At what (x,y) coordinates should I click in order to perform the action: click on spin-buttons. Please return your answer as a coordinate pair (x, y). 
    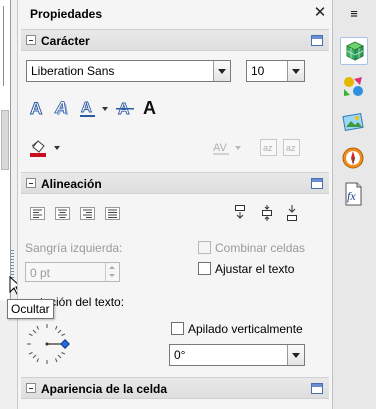
    Looking at the image, I should click on (112, 272).